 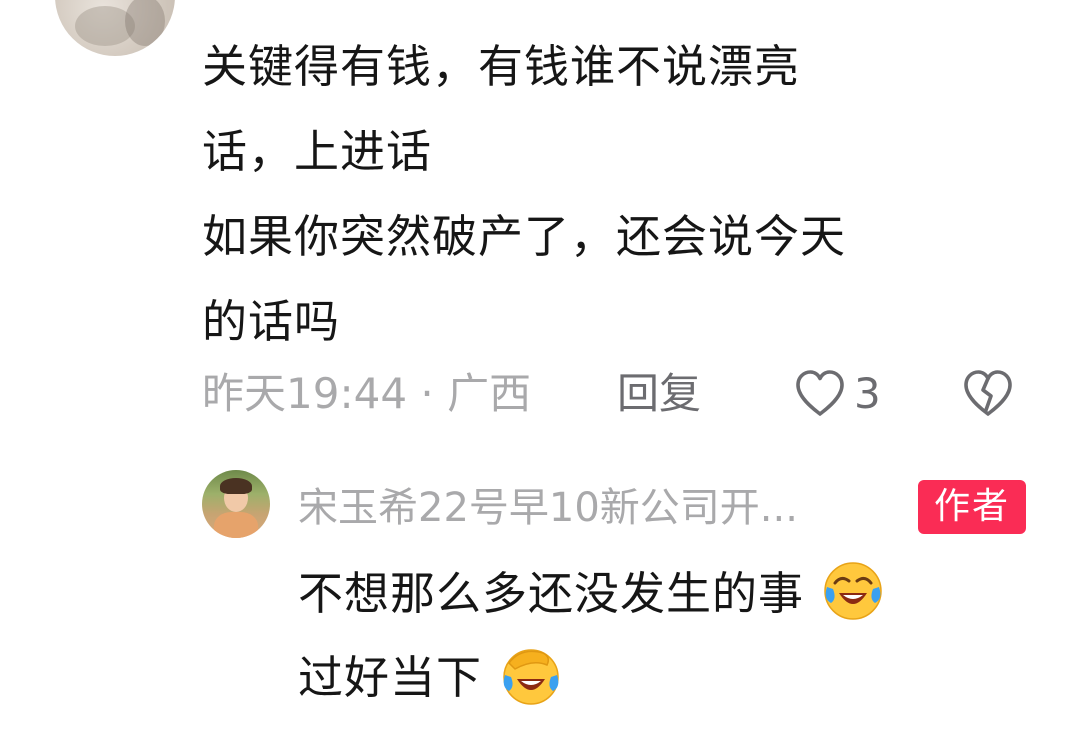 What do you see at coordinates (867, 393) in the screenshot?
I see `like-count: 3` at bounding box center [867, 393].